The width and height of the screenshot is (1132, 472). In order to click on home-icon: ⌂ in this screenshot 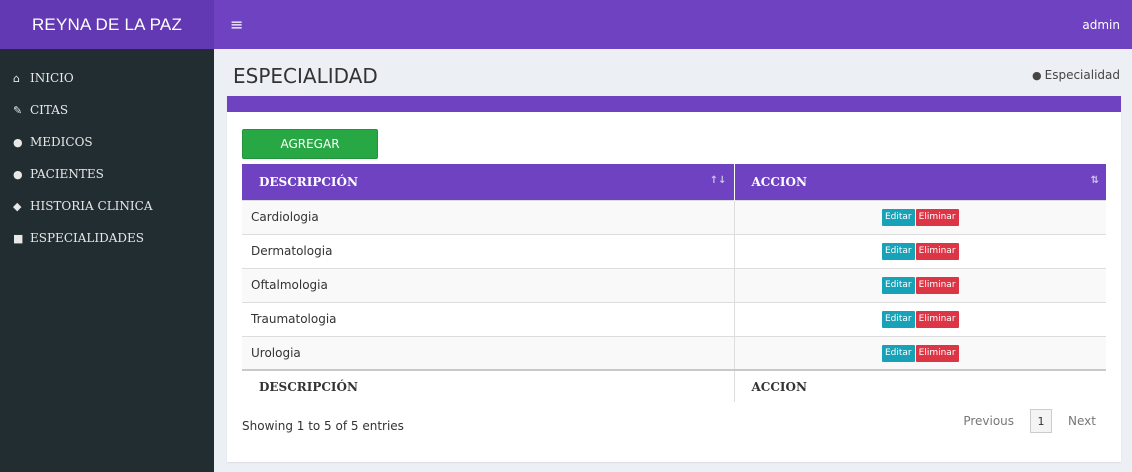, I will do `click(16, 78)`.